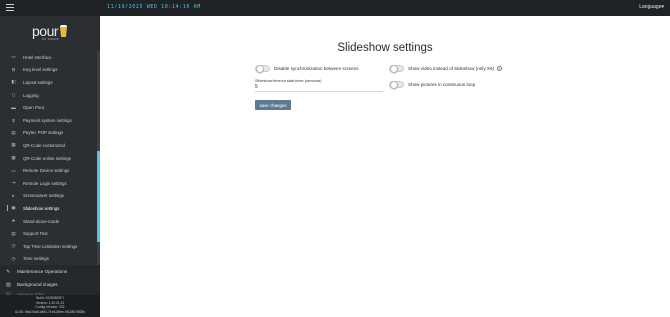 The width and height of the screenshot is (670, 317). I want to click on timeout-input, so click(319, 87).